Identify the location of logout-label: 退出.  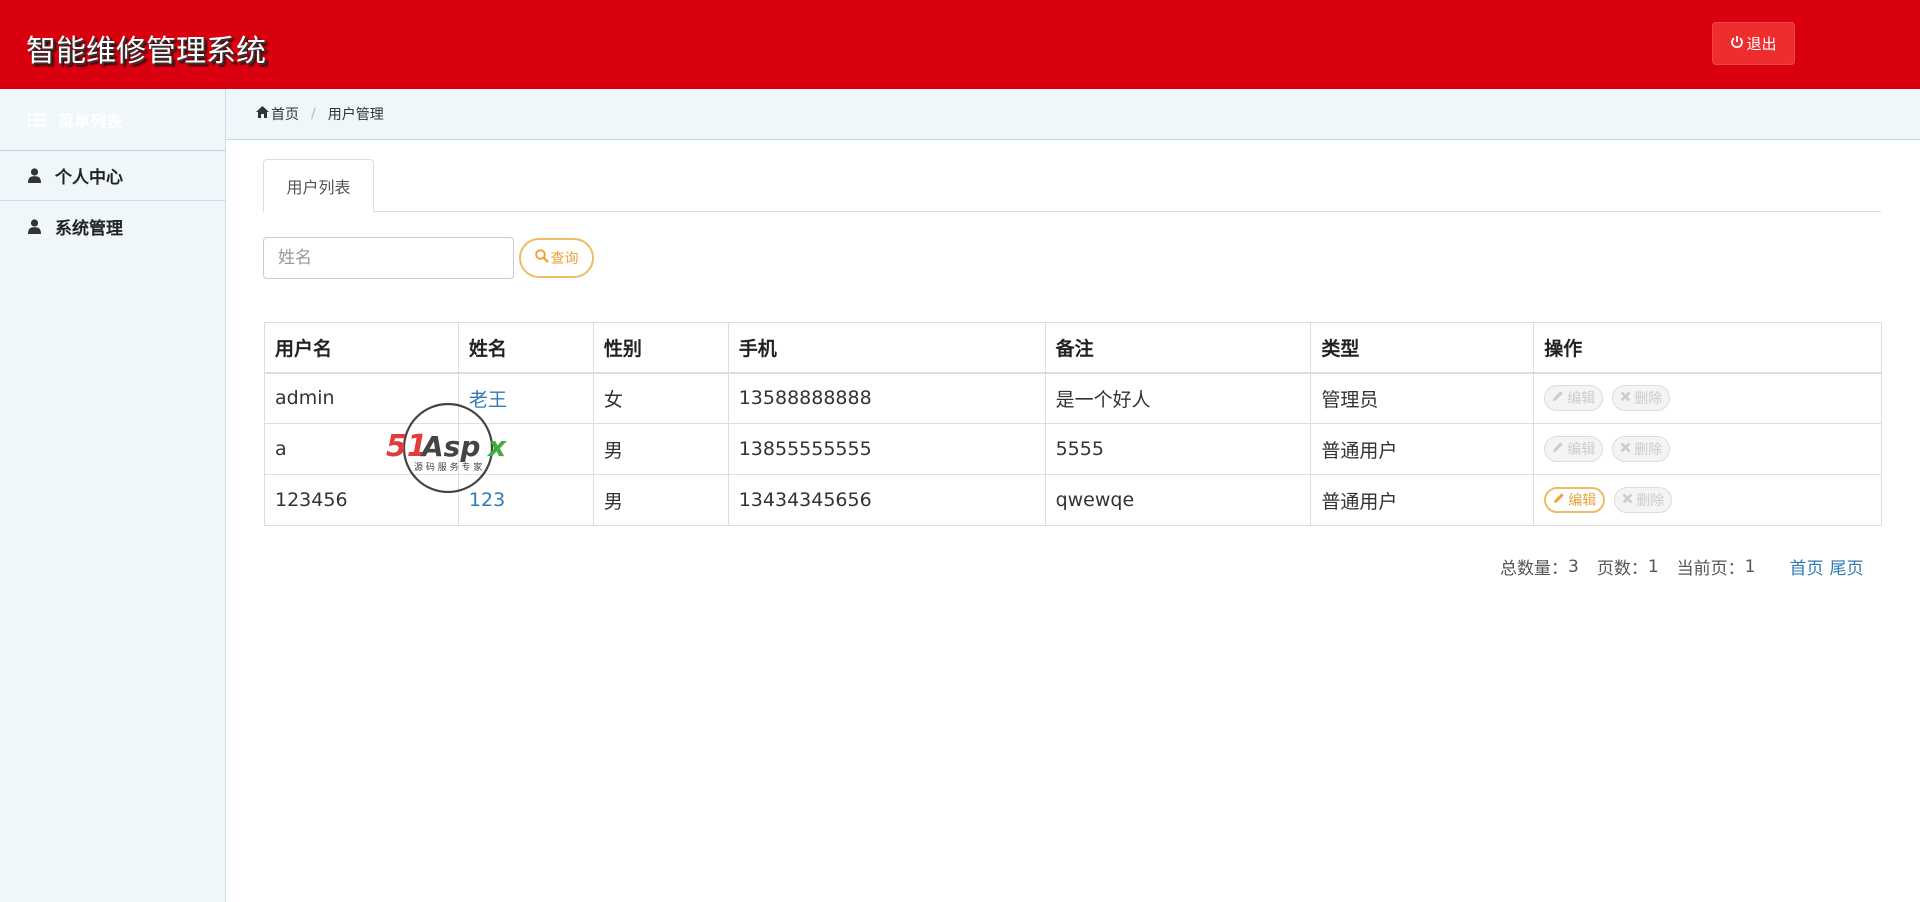
(1761, 43).